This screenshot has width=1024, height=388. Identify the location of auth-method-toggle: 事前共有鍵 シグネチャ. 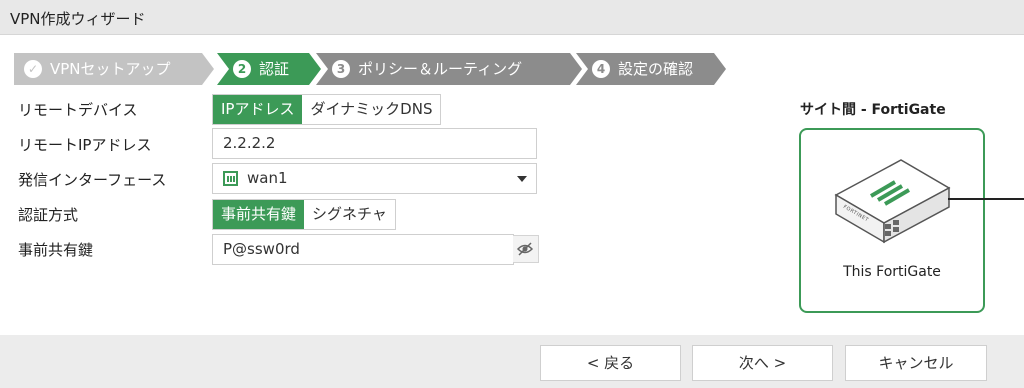
(304, 214).